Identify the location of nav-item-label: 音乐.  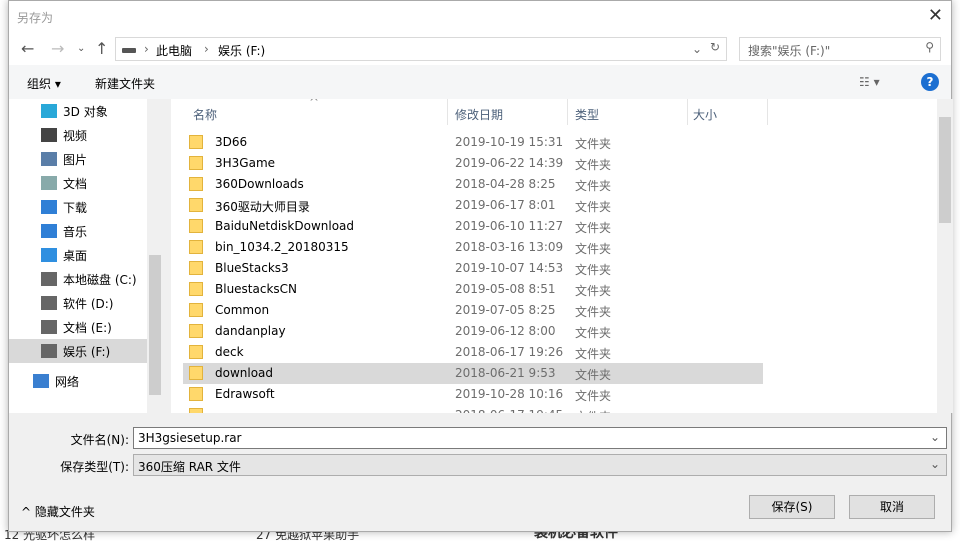
(75, 231).